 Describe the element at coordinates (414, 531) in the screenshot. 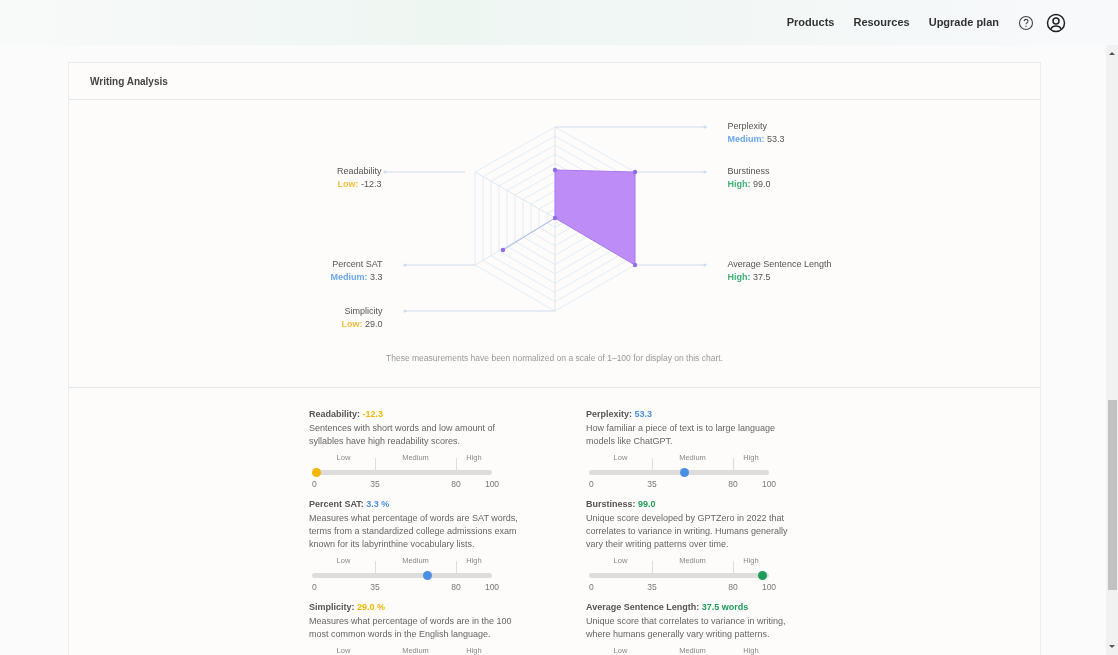

I see `metric-description: Measures what percentage of words are SAT words, terms from a standardized college admissions exam known for its labyrinthine vocabulary lists.` at that location.